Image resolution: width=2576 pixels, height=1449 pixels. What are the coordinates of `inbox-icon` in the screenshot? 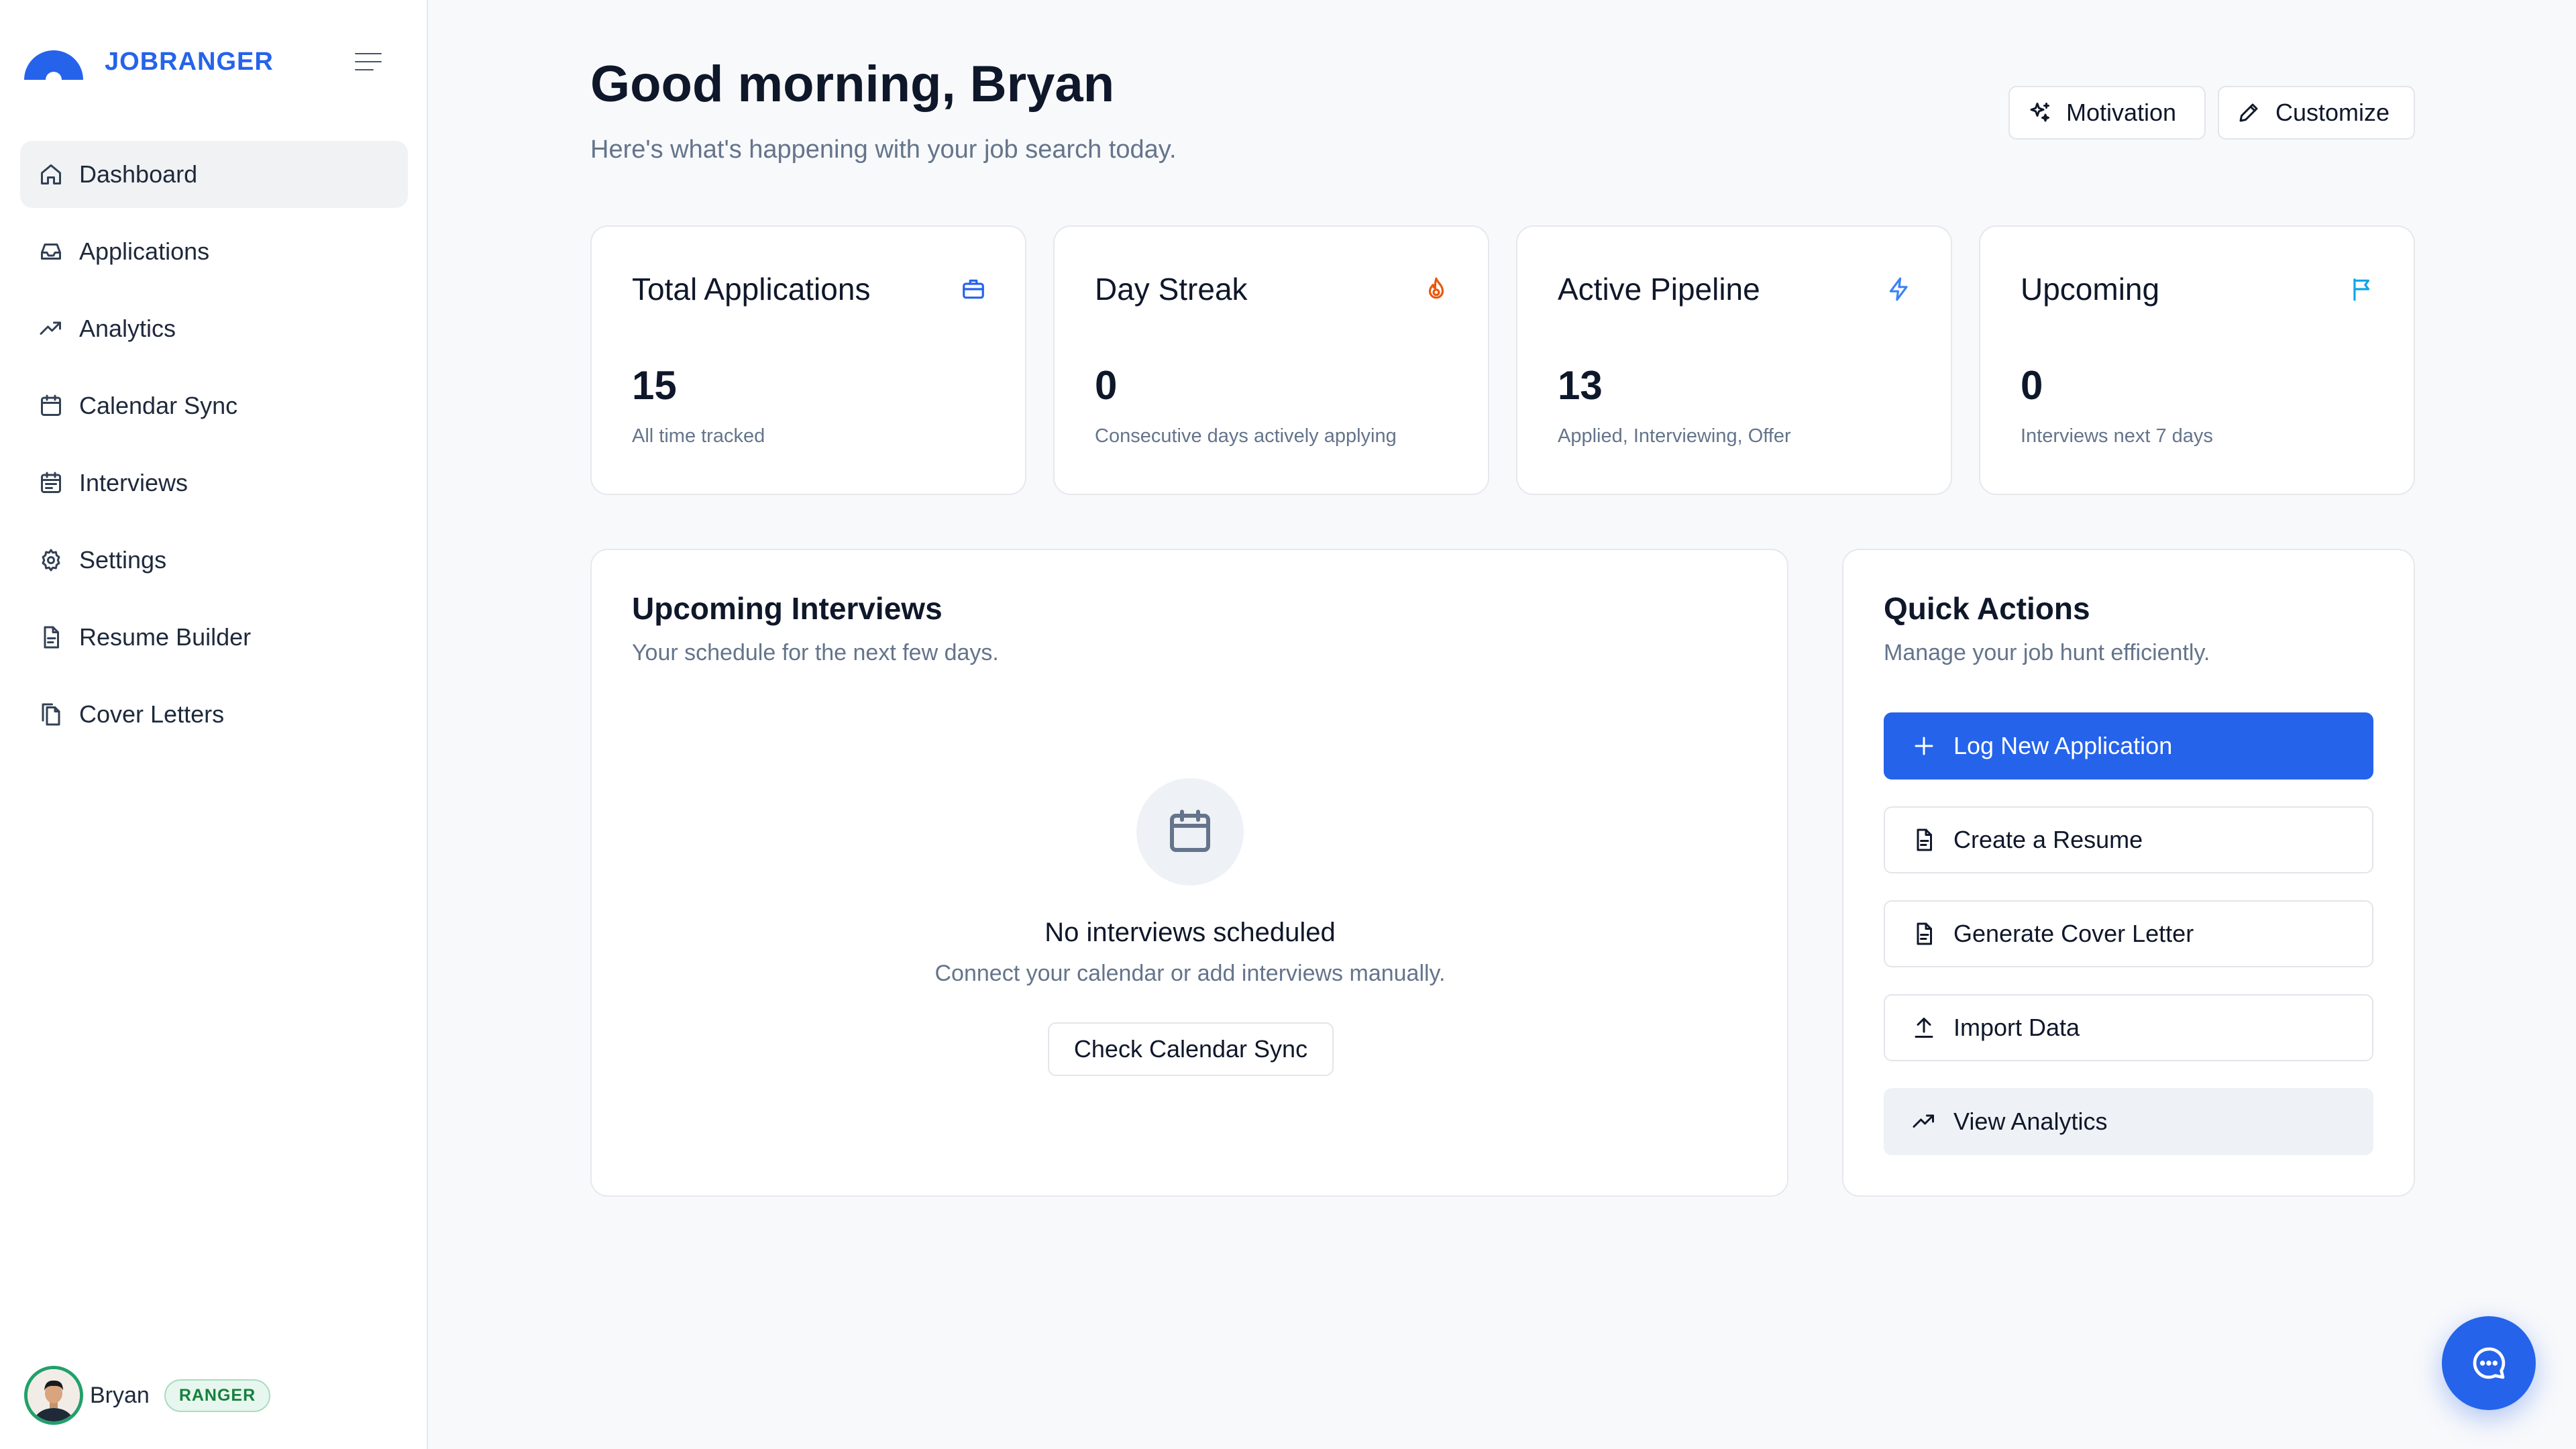 It's located at (51, 252).